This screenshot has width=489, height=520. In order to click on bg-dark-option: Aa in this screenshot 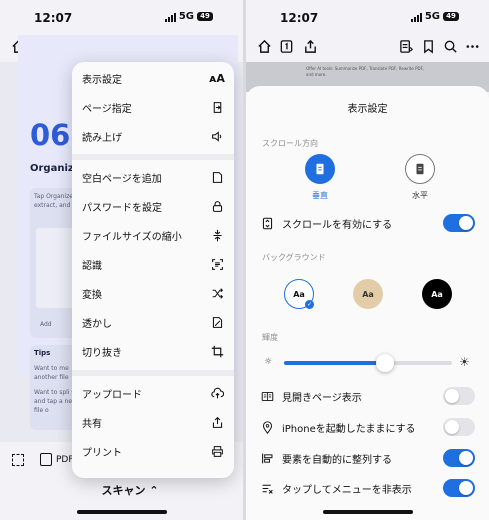, I will do `click(437, 294)`.